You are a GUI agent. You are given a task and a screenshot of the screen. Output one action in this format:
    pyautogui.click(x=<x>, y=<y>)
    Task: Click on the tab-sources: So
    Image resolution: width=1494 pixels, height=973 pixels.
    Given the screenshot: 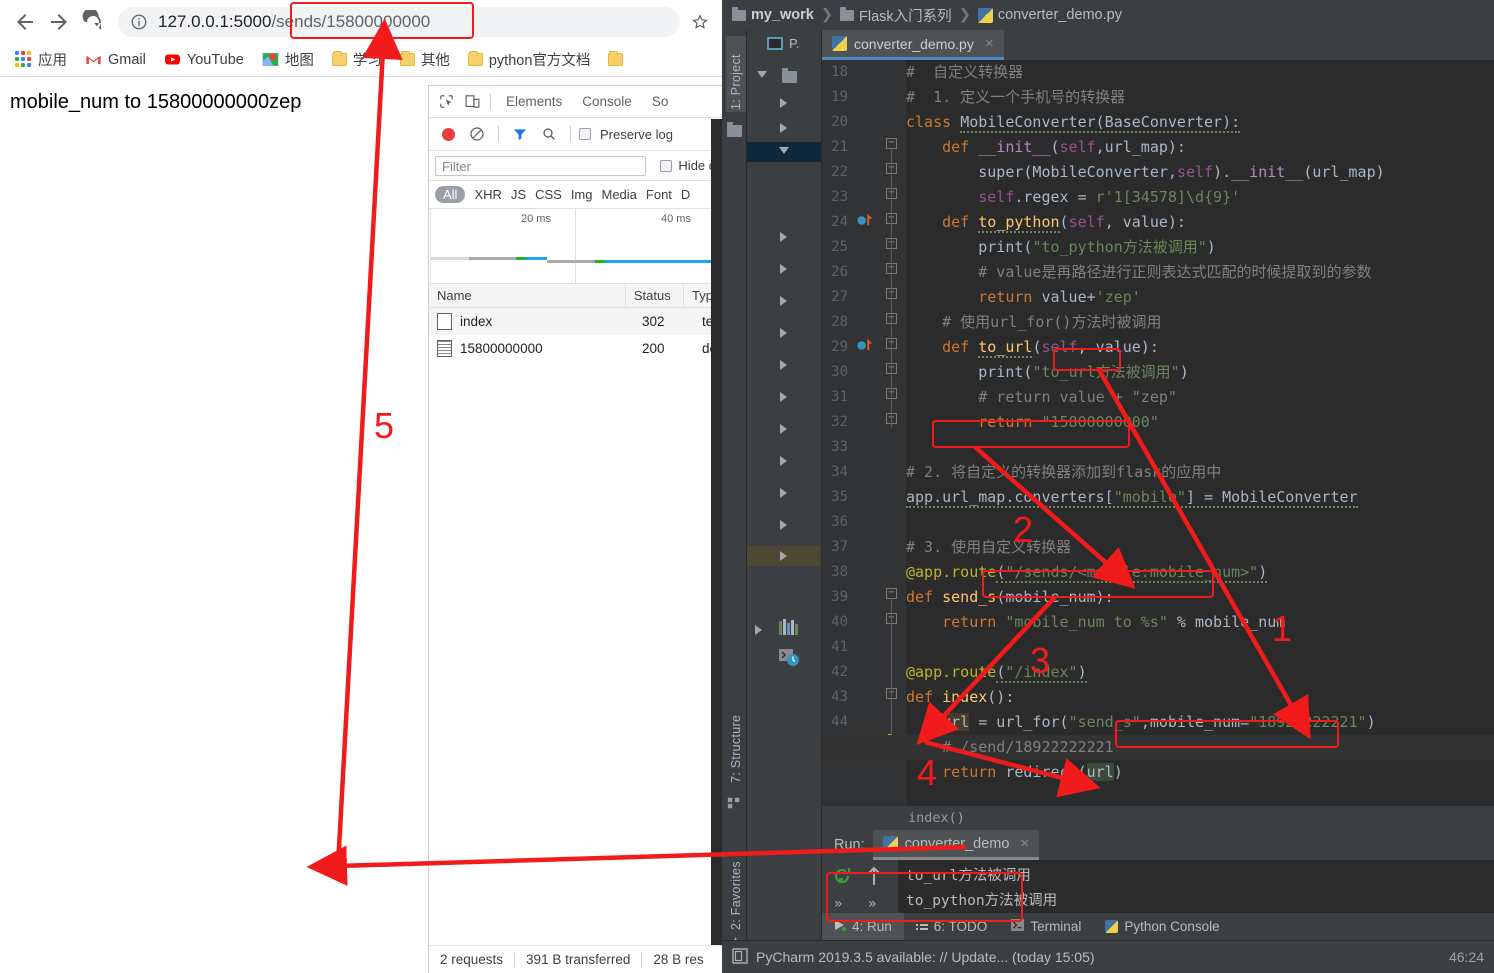 What is the action you would take?
    pyautogui.click(x=660, y=102)
    